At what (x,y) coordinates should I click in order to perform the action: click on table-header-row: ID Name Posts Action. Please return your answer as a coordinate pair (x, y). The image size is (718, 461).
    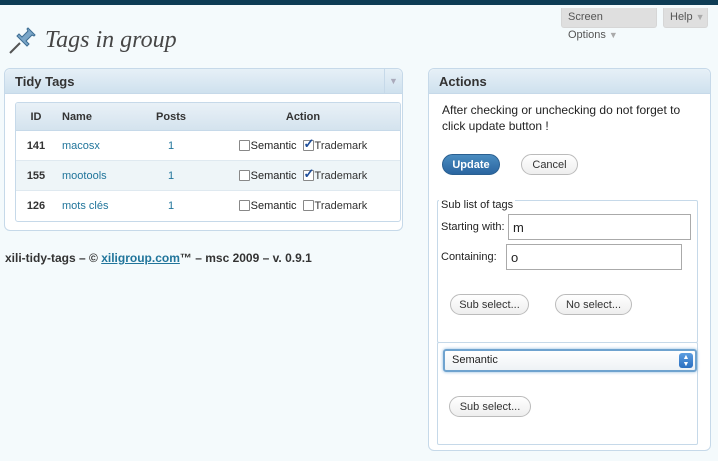
    Looking at the image, I should click on (208, 117).